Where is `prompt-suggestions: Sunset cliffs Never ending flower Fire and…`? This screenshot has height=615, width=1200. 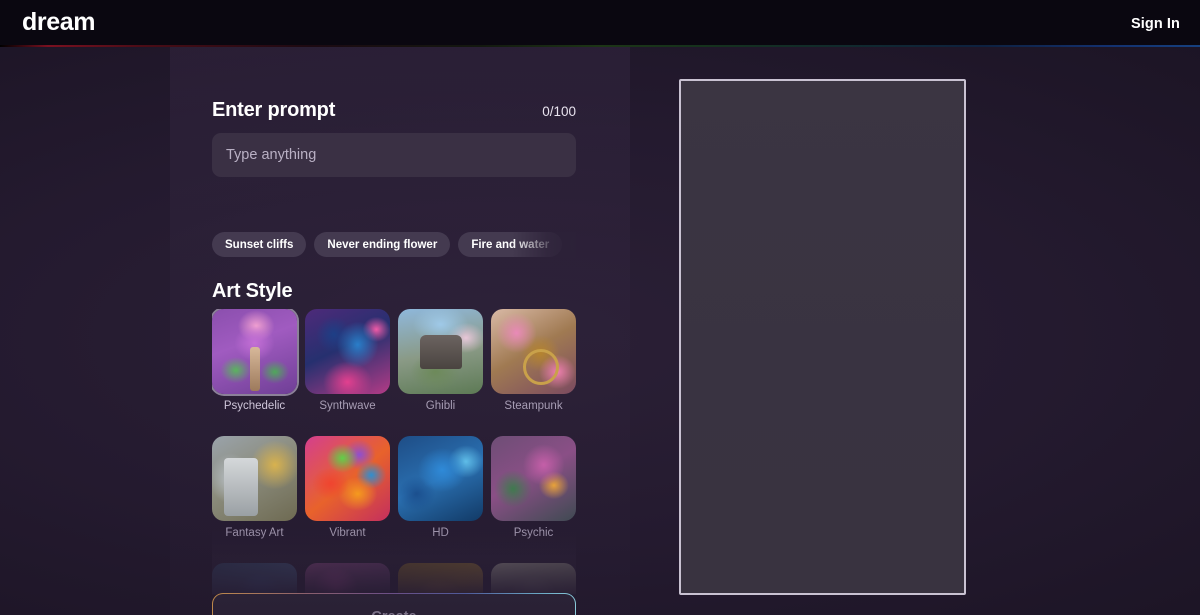 prompt-suggestions: Sunset cliffs Never ending flower Fire and… is located at coordinates (394, 245).